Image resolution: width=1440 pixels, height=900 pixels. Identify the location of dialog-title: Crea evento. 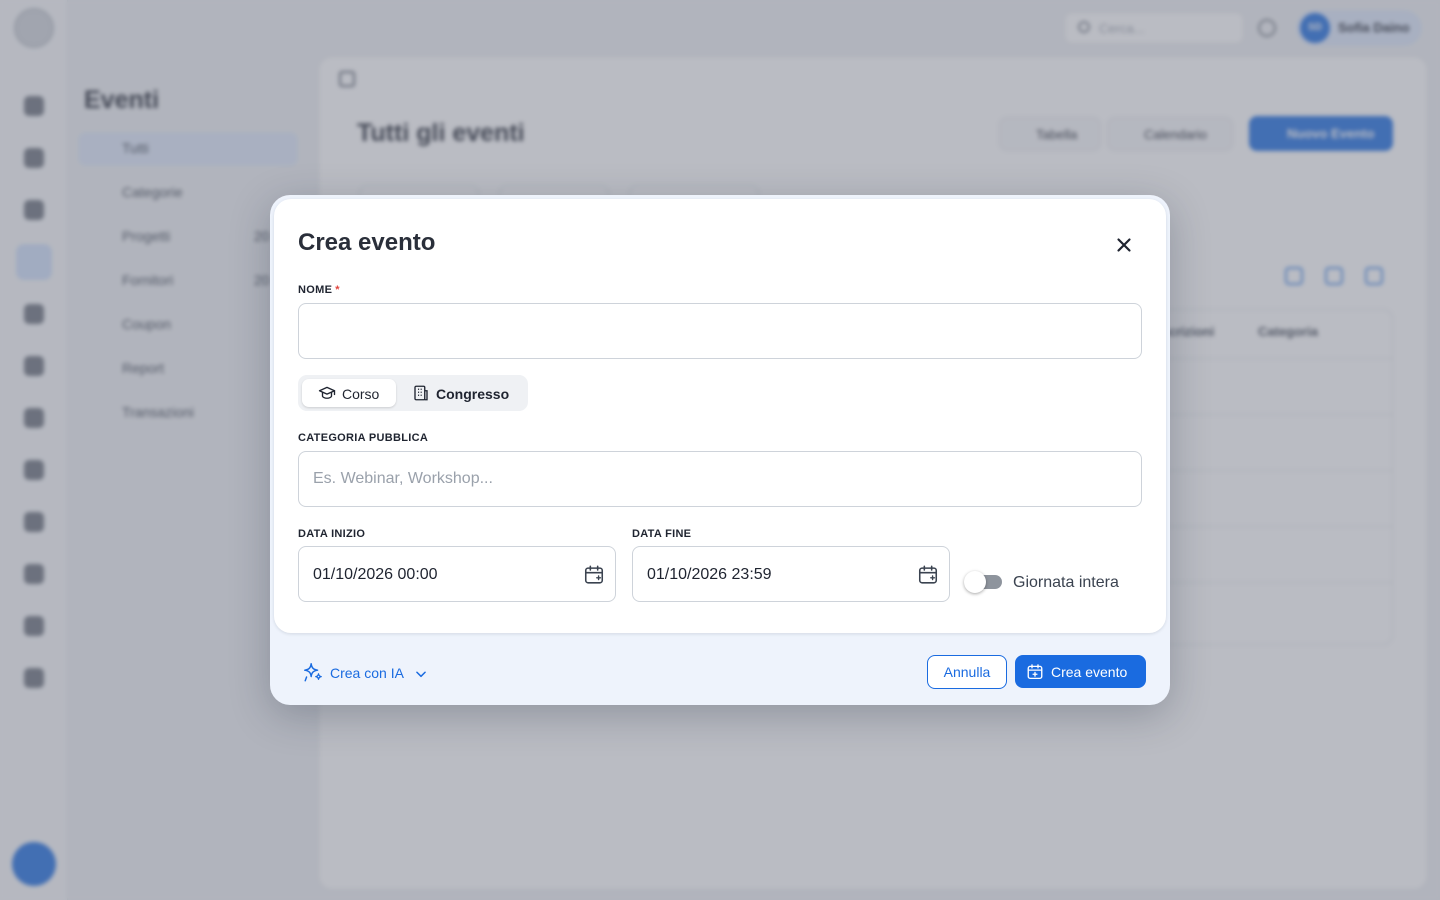
(367, 242).